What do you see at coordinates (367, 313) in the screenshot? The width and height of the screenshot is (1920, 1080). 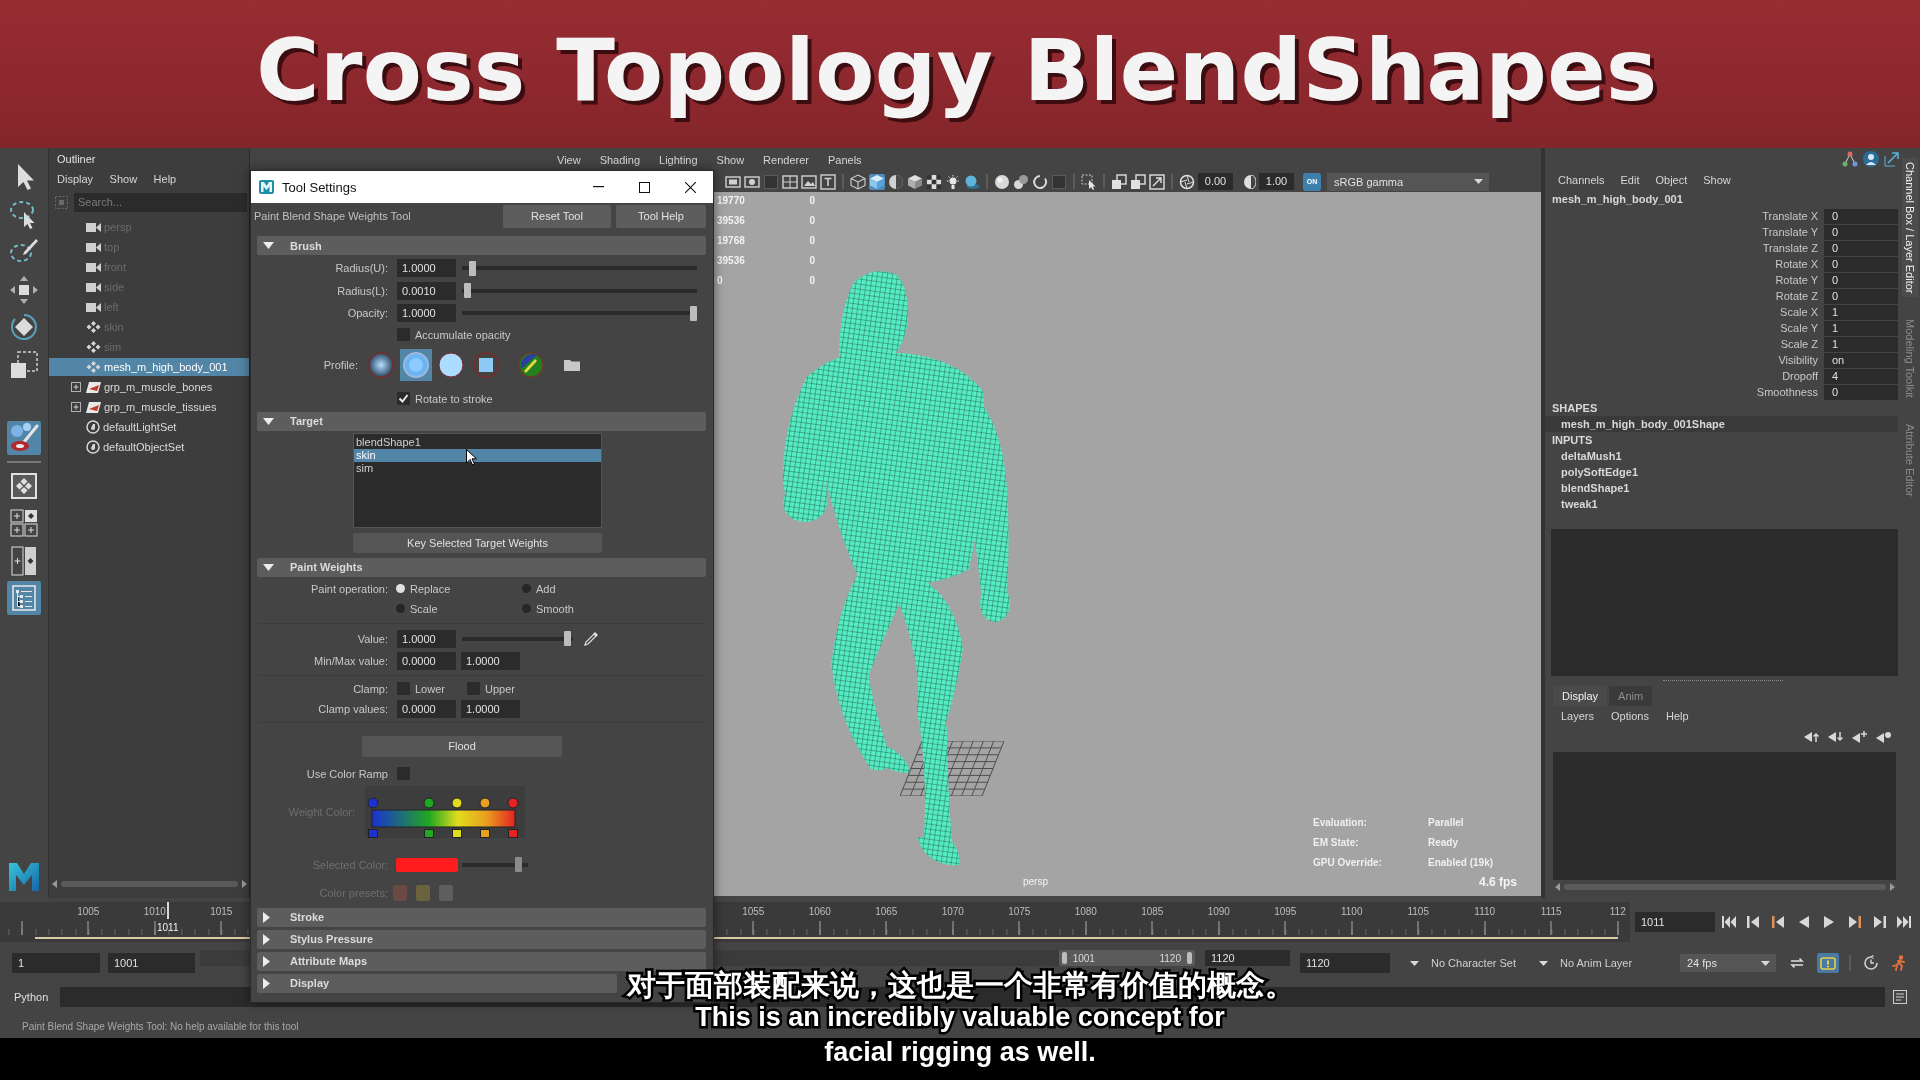 I see `field-label: Opacity:` at bounding box center [367, 313].